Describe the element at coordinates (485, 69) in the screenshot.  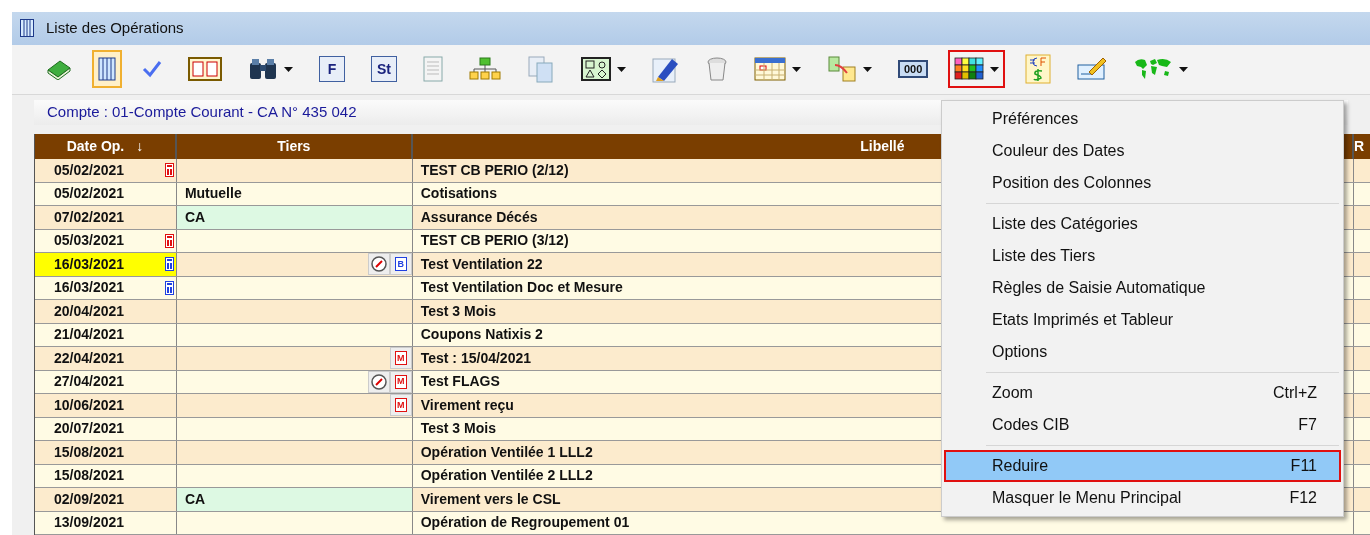
I see `hierarchy-icon` at that location.